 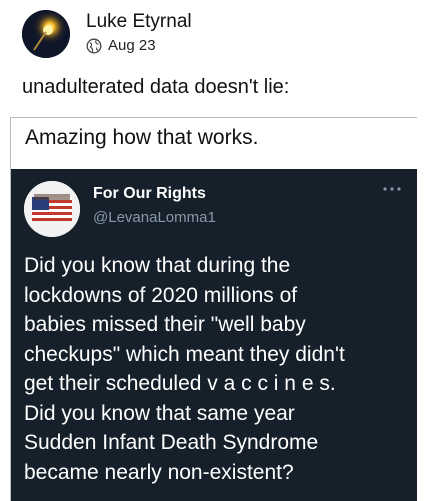 What do you see at coordinates (180, 383) in the screenshot?
I see `tweet-line: get their scheduled v a c c i n e s.` at bounding box center [180, 383].